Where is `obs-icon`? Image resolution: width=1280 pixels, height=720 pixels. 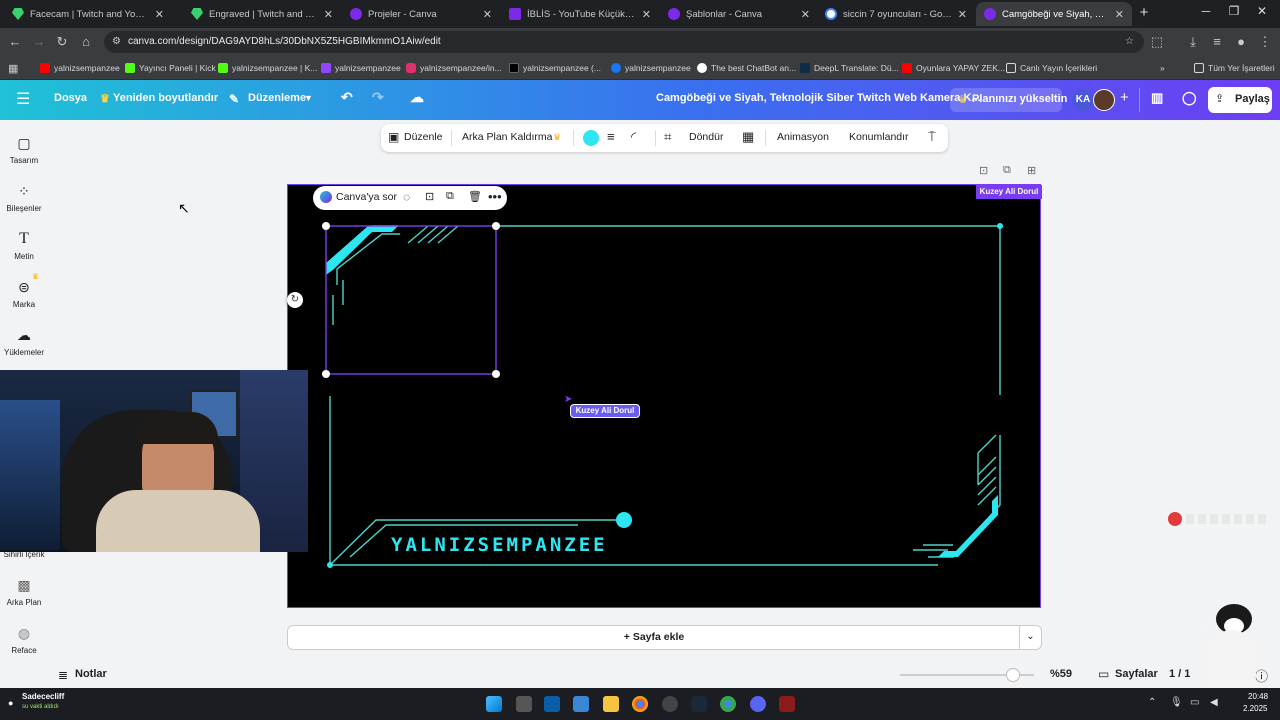
obs-icon is located at coordinates (670, 704).